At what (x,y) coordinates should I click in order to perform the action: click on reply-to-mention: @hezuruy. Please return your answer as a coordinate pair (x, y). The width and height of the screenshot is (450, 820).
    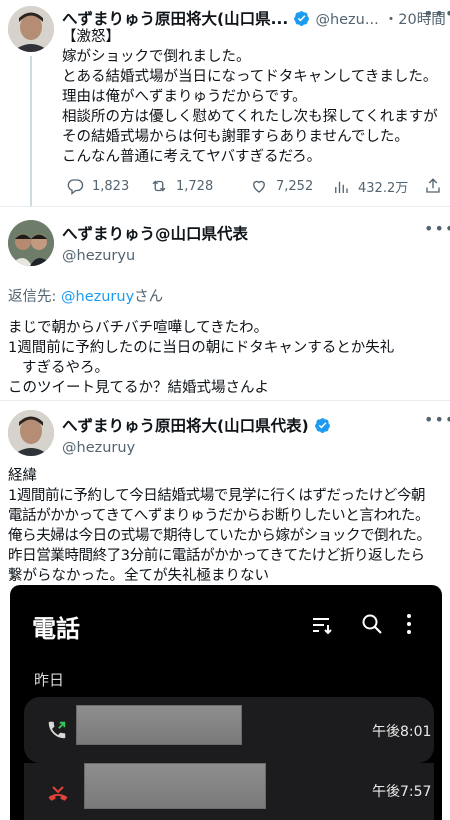
    Looking at the image, I should click on (97, 297).